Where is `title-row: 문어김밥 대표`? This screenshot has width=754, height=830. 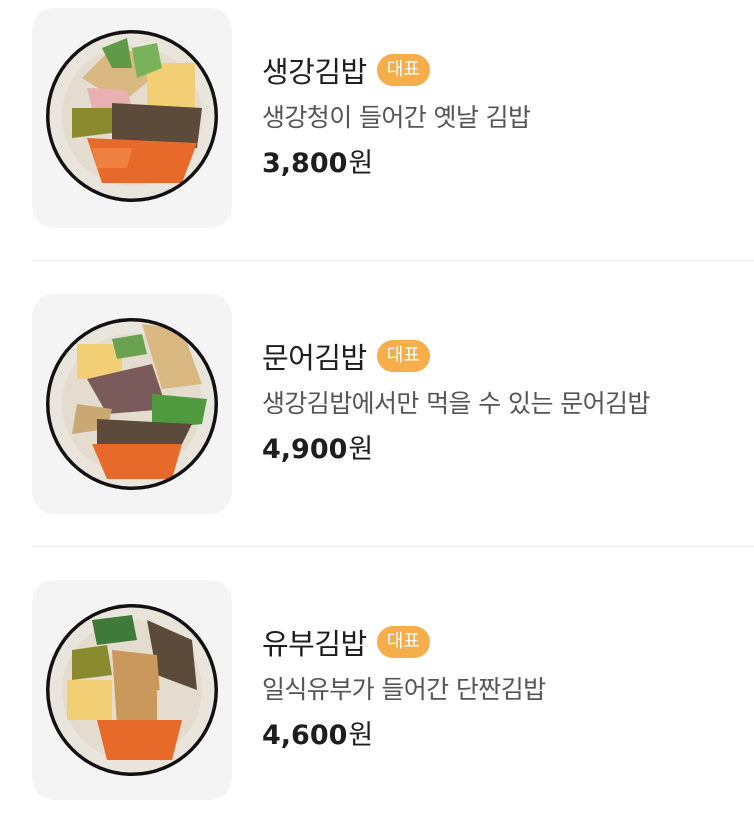
title-row: 문어김밥 대표 is located at coordinates (498, 356).